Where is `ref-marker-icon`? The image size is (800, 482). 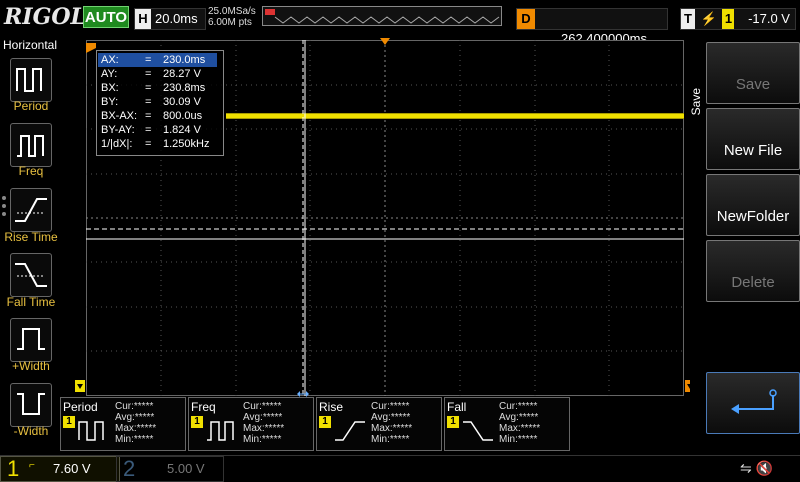
ref-marker-icon is located at coordinates (91, 48).